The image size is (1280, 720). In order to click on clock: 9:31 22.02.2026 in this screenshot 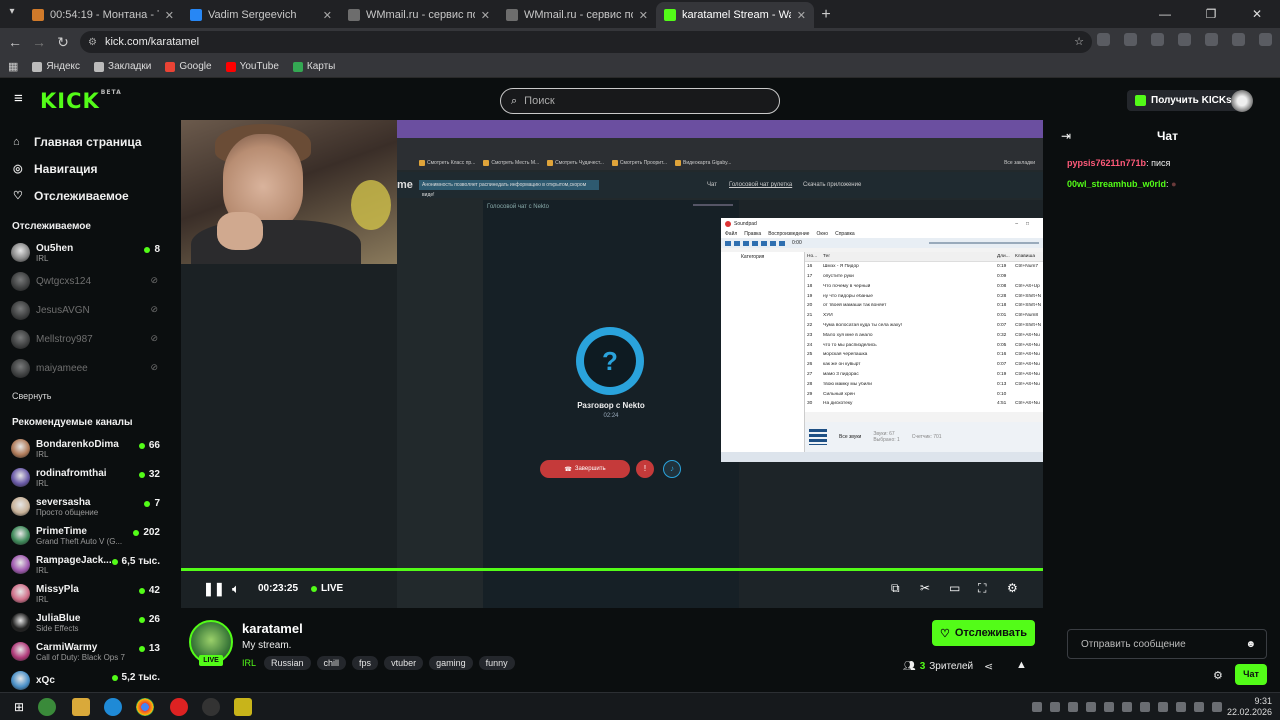, I will do `click(1249, 707)`.